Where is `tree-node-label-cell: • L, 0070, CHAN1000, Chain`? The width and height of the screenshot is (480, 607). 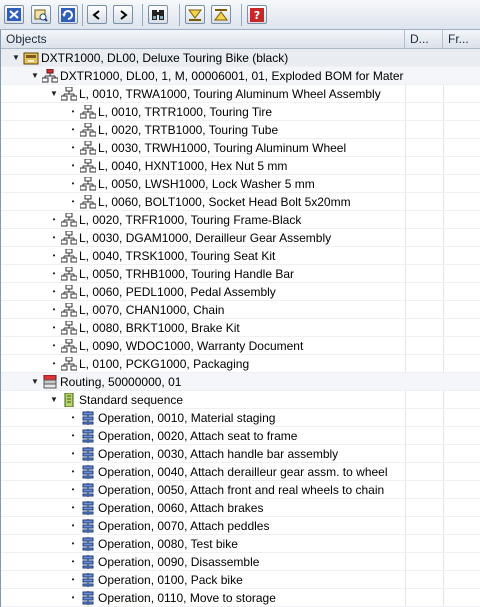 tree-node-label-cell: • L, 0070, CHAN1000, Chain is located at coordinates (202, 309).